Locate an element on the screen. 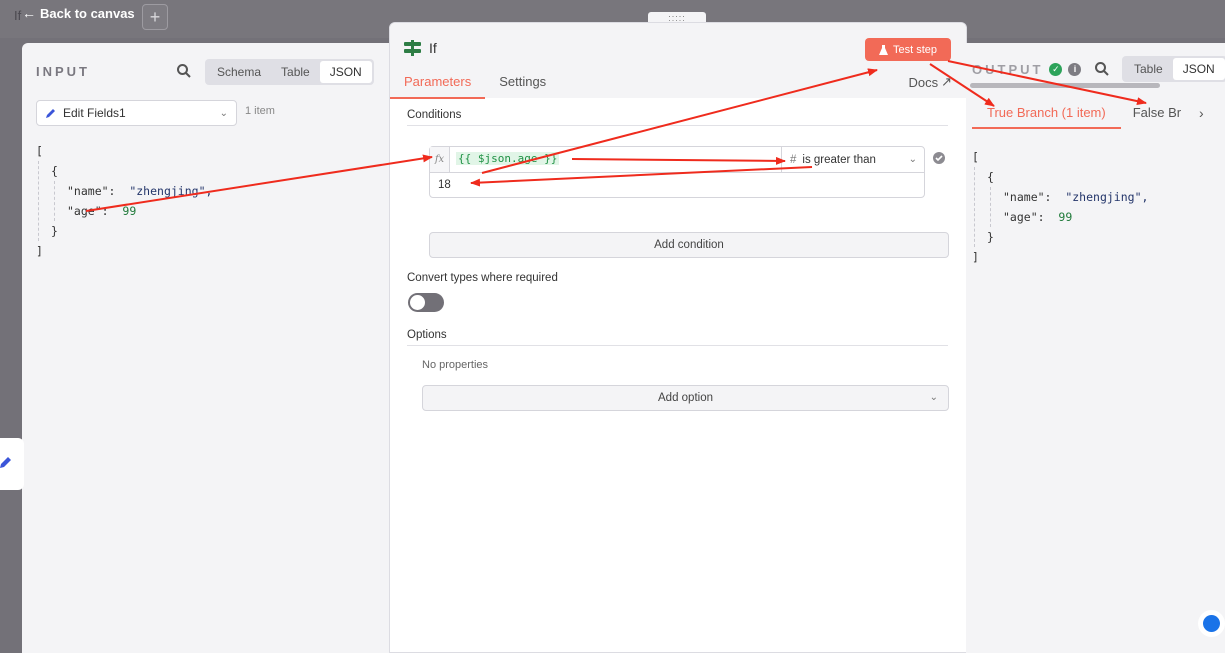 This screenshot has height=653, width=1225. left-value-expression: {{ $json.age }} is located at coordinates (508, 158).